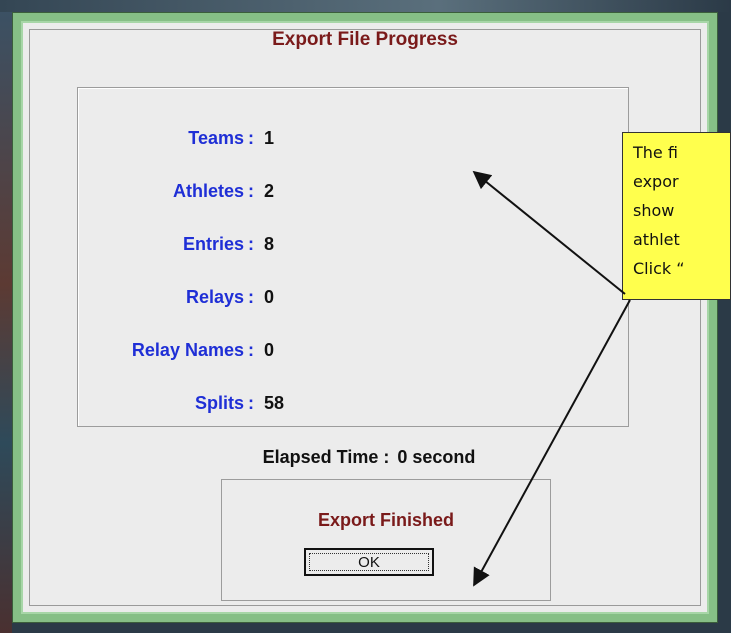  Describe the element at coordinates (365, 39) in the screenshot. I see `dialog-title: Export File Progress` at that location.